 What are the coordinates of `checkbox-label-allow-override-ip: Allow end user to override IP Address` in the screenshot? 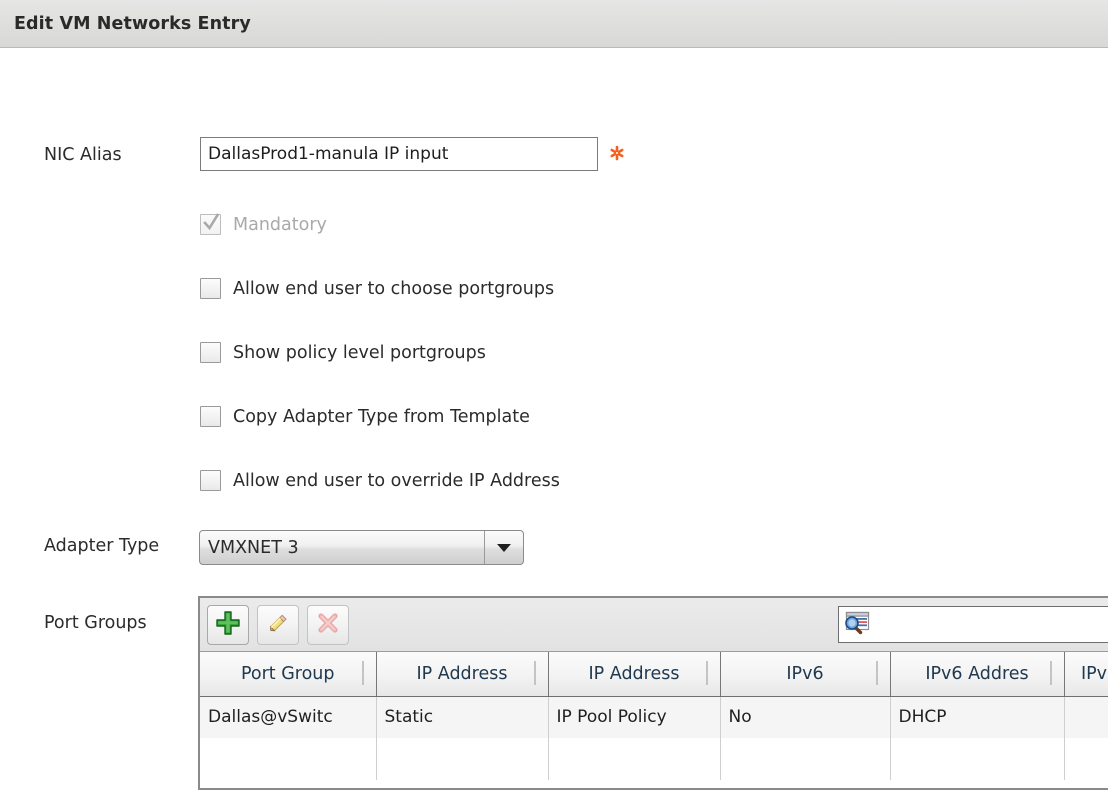 It's located at (396, 481).